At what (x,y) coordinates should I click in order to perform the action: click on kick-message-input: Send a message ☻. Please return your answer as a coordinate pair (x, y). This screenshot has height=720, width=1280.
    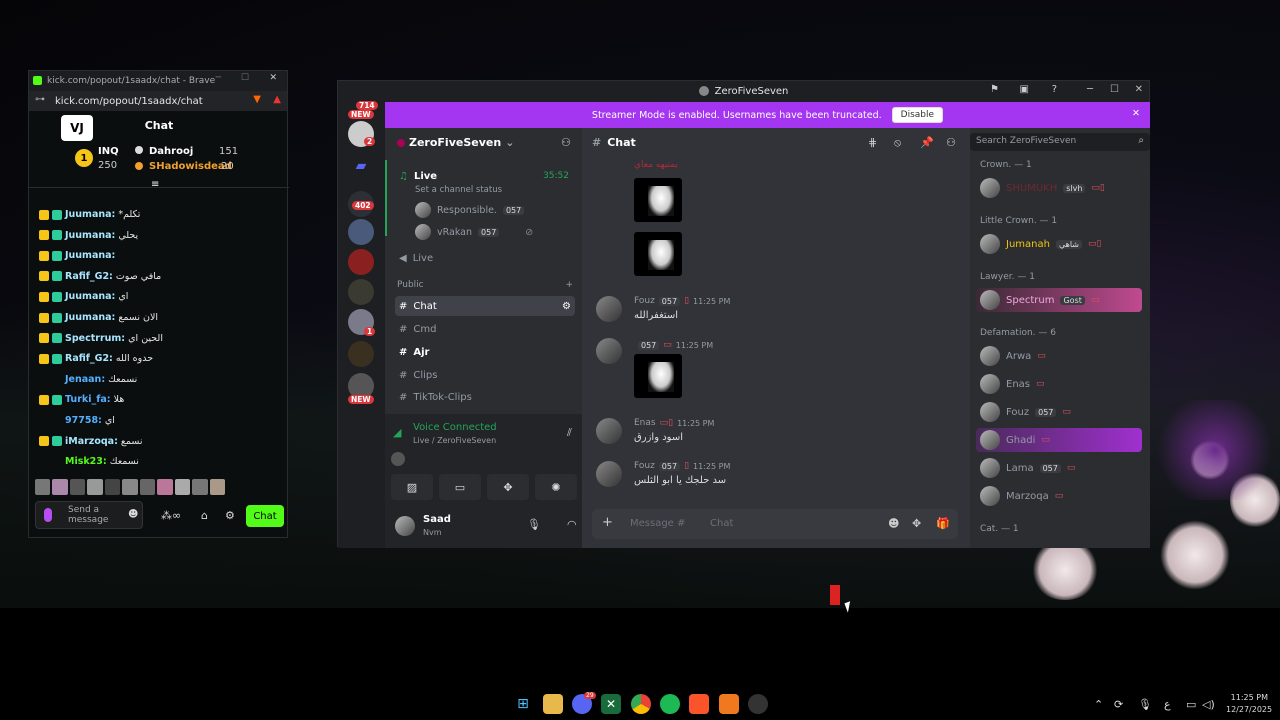
    Looking at the image, I should click on (89, 515).